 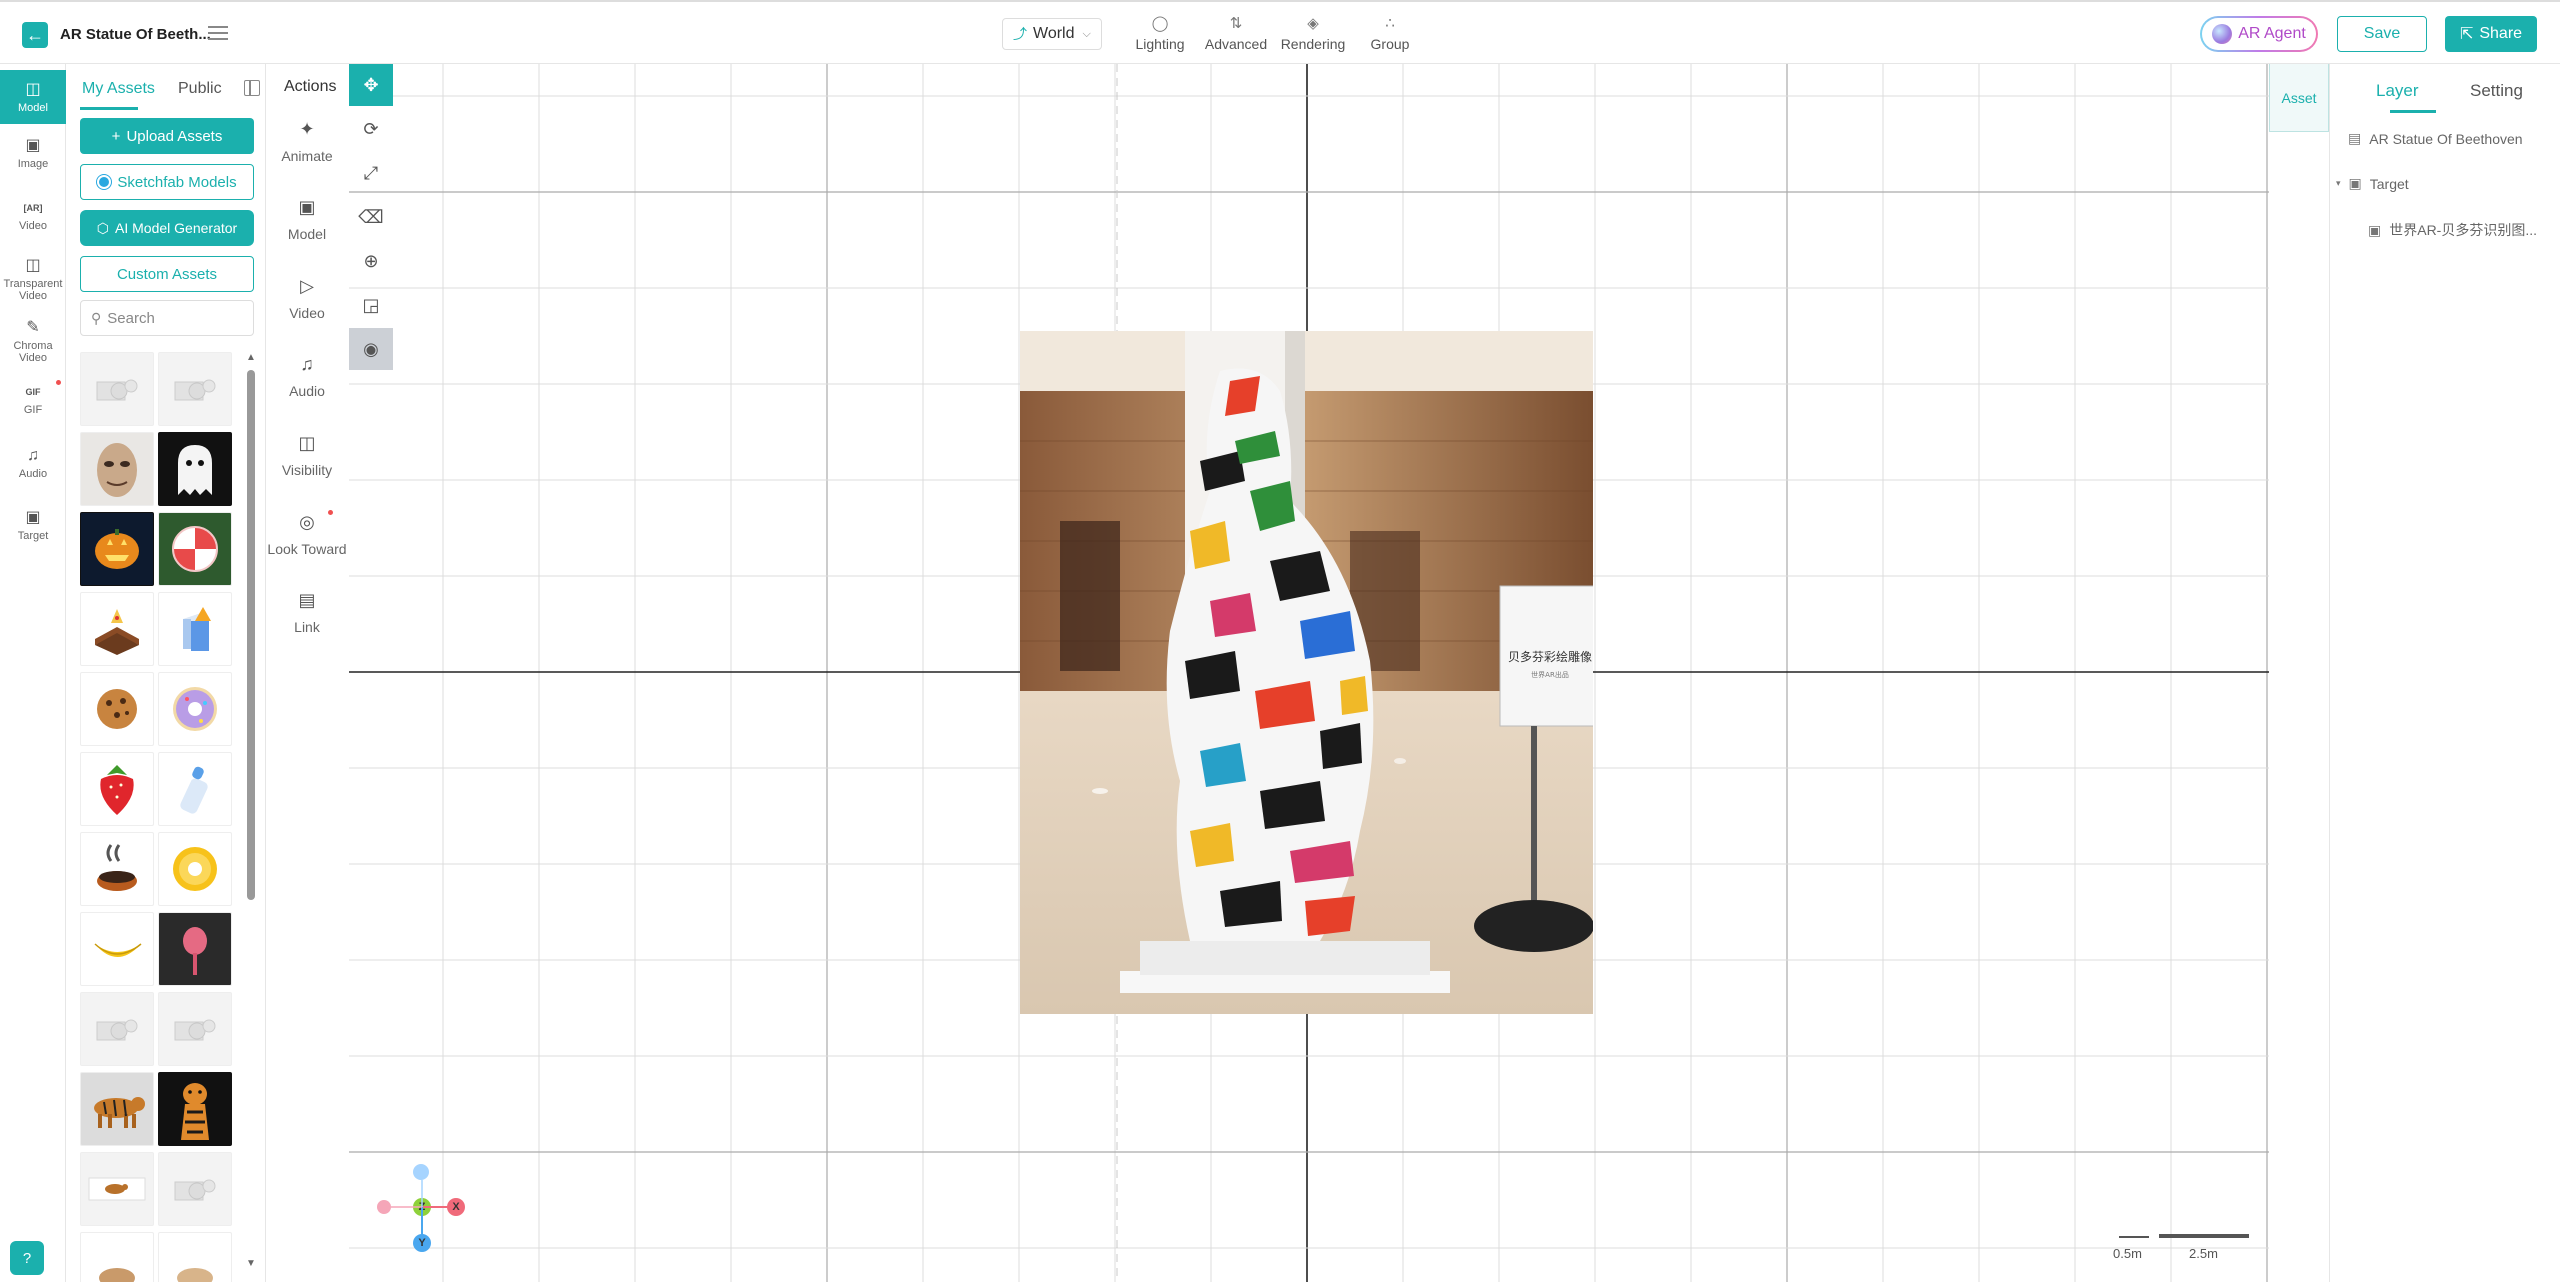 I want to click on action-model: ▣ Model, so click(x=307, y=218).